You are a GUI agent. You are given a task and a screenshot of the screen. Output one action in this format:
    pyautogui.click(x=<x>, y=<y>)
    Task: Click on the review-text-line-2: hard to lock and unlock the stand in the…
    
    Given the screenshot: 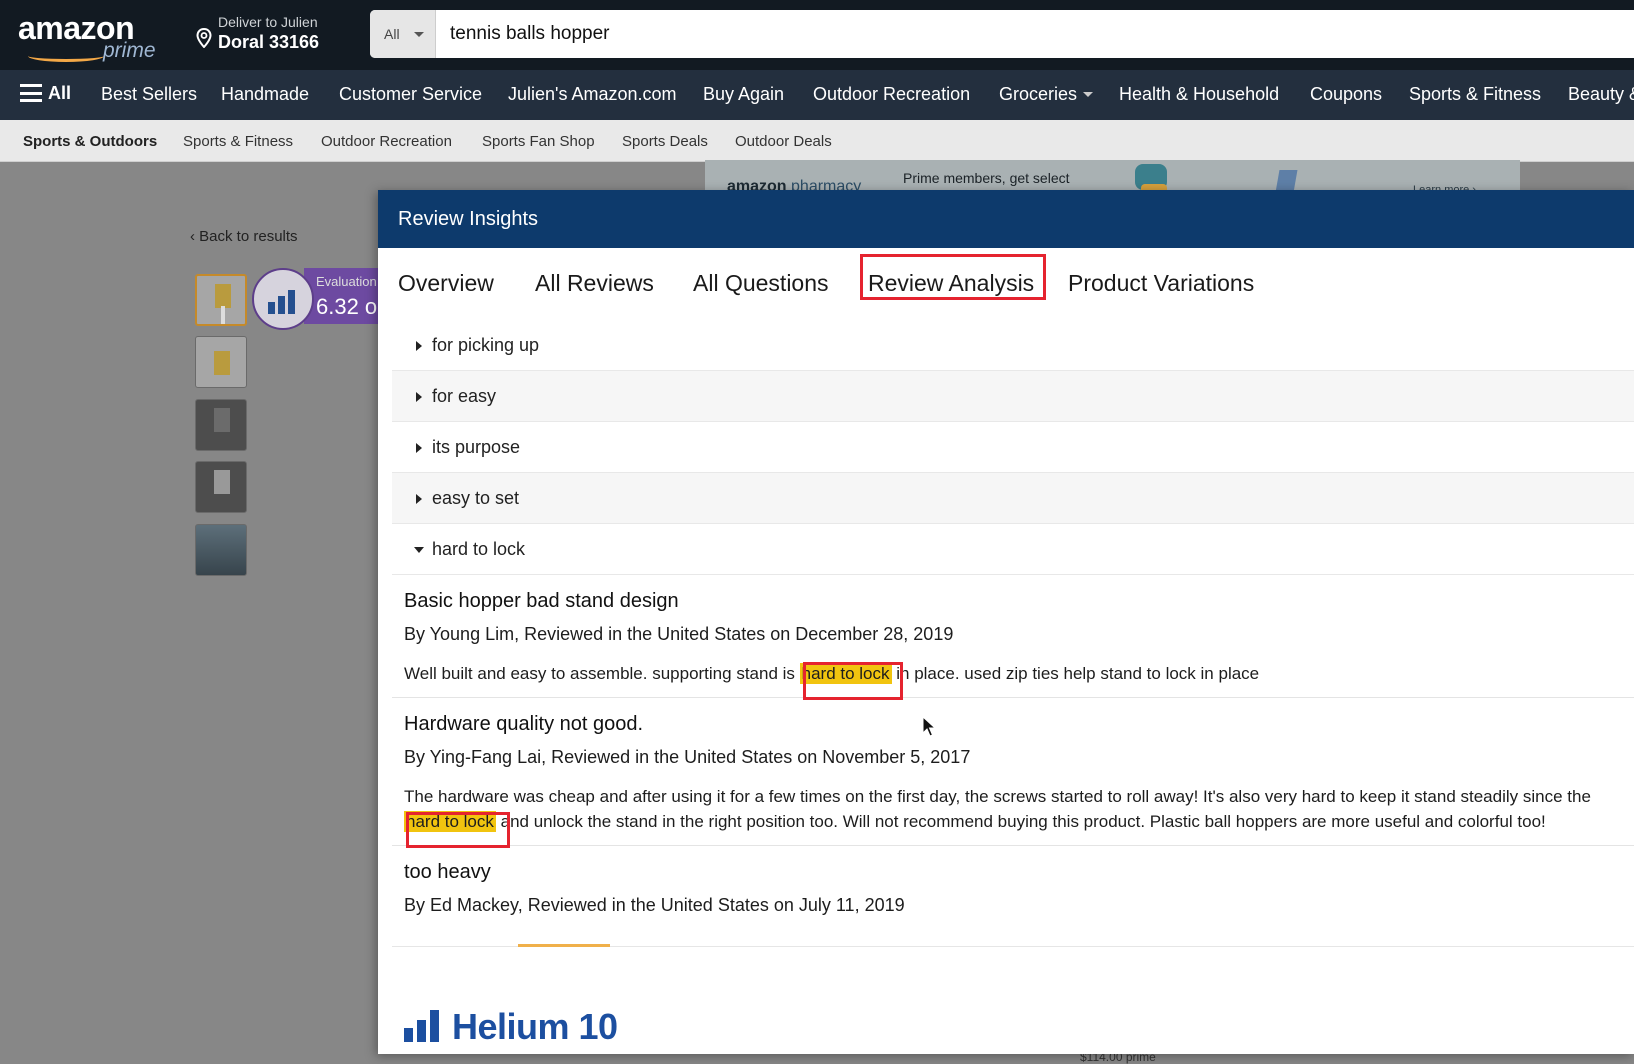 What is the action you would take?
    pyautogui.click(x=975, y=821)
    